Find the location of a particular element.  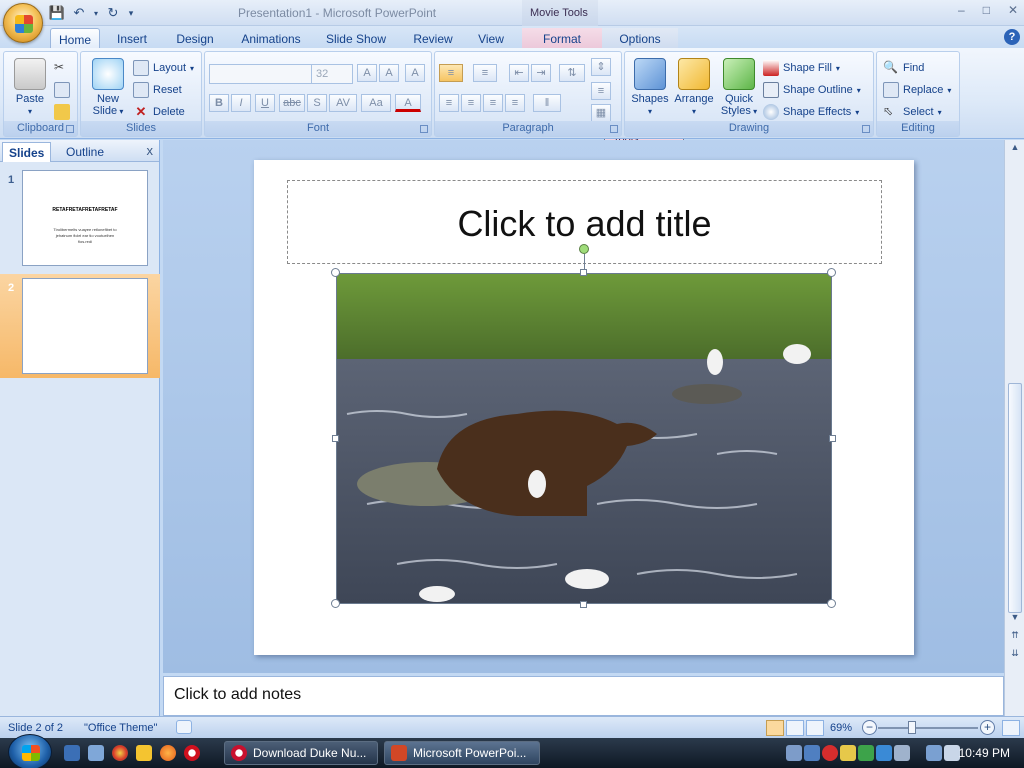

notification-icon is located at coordinates (848, 753).